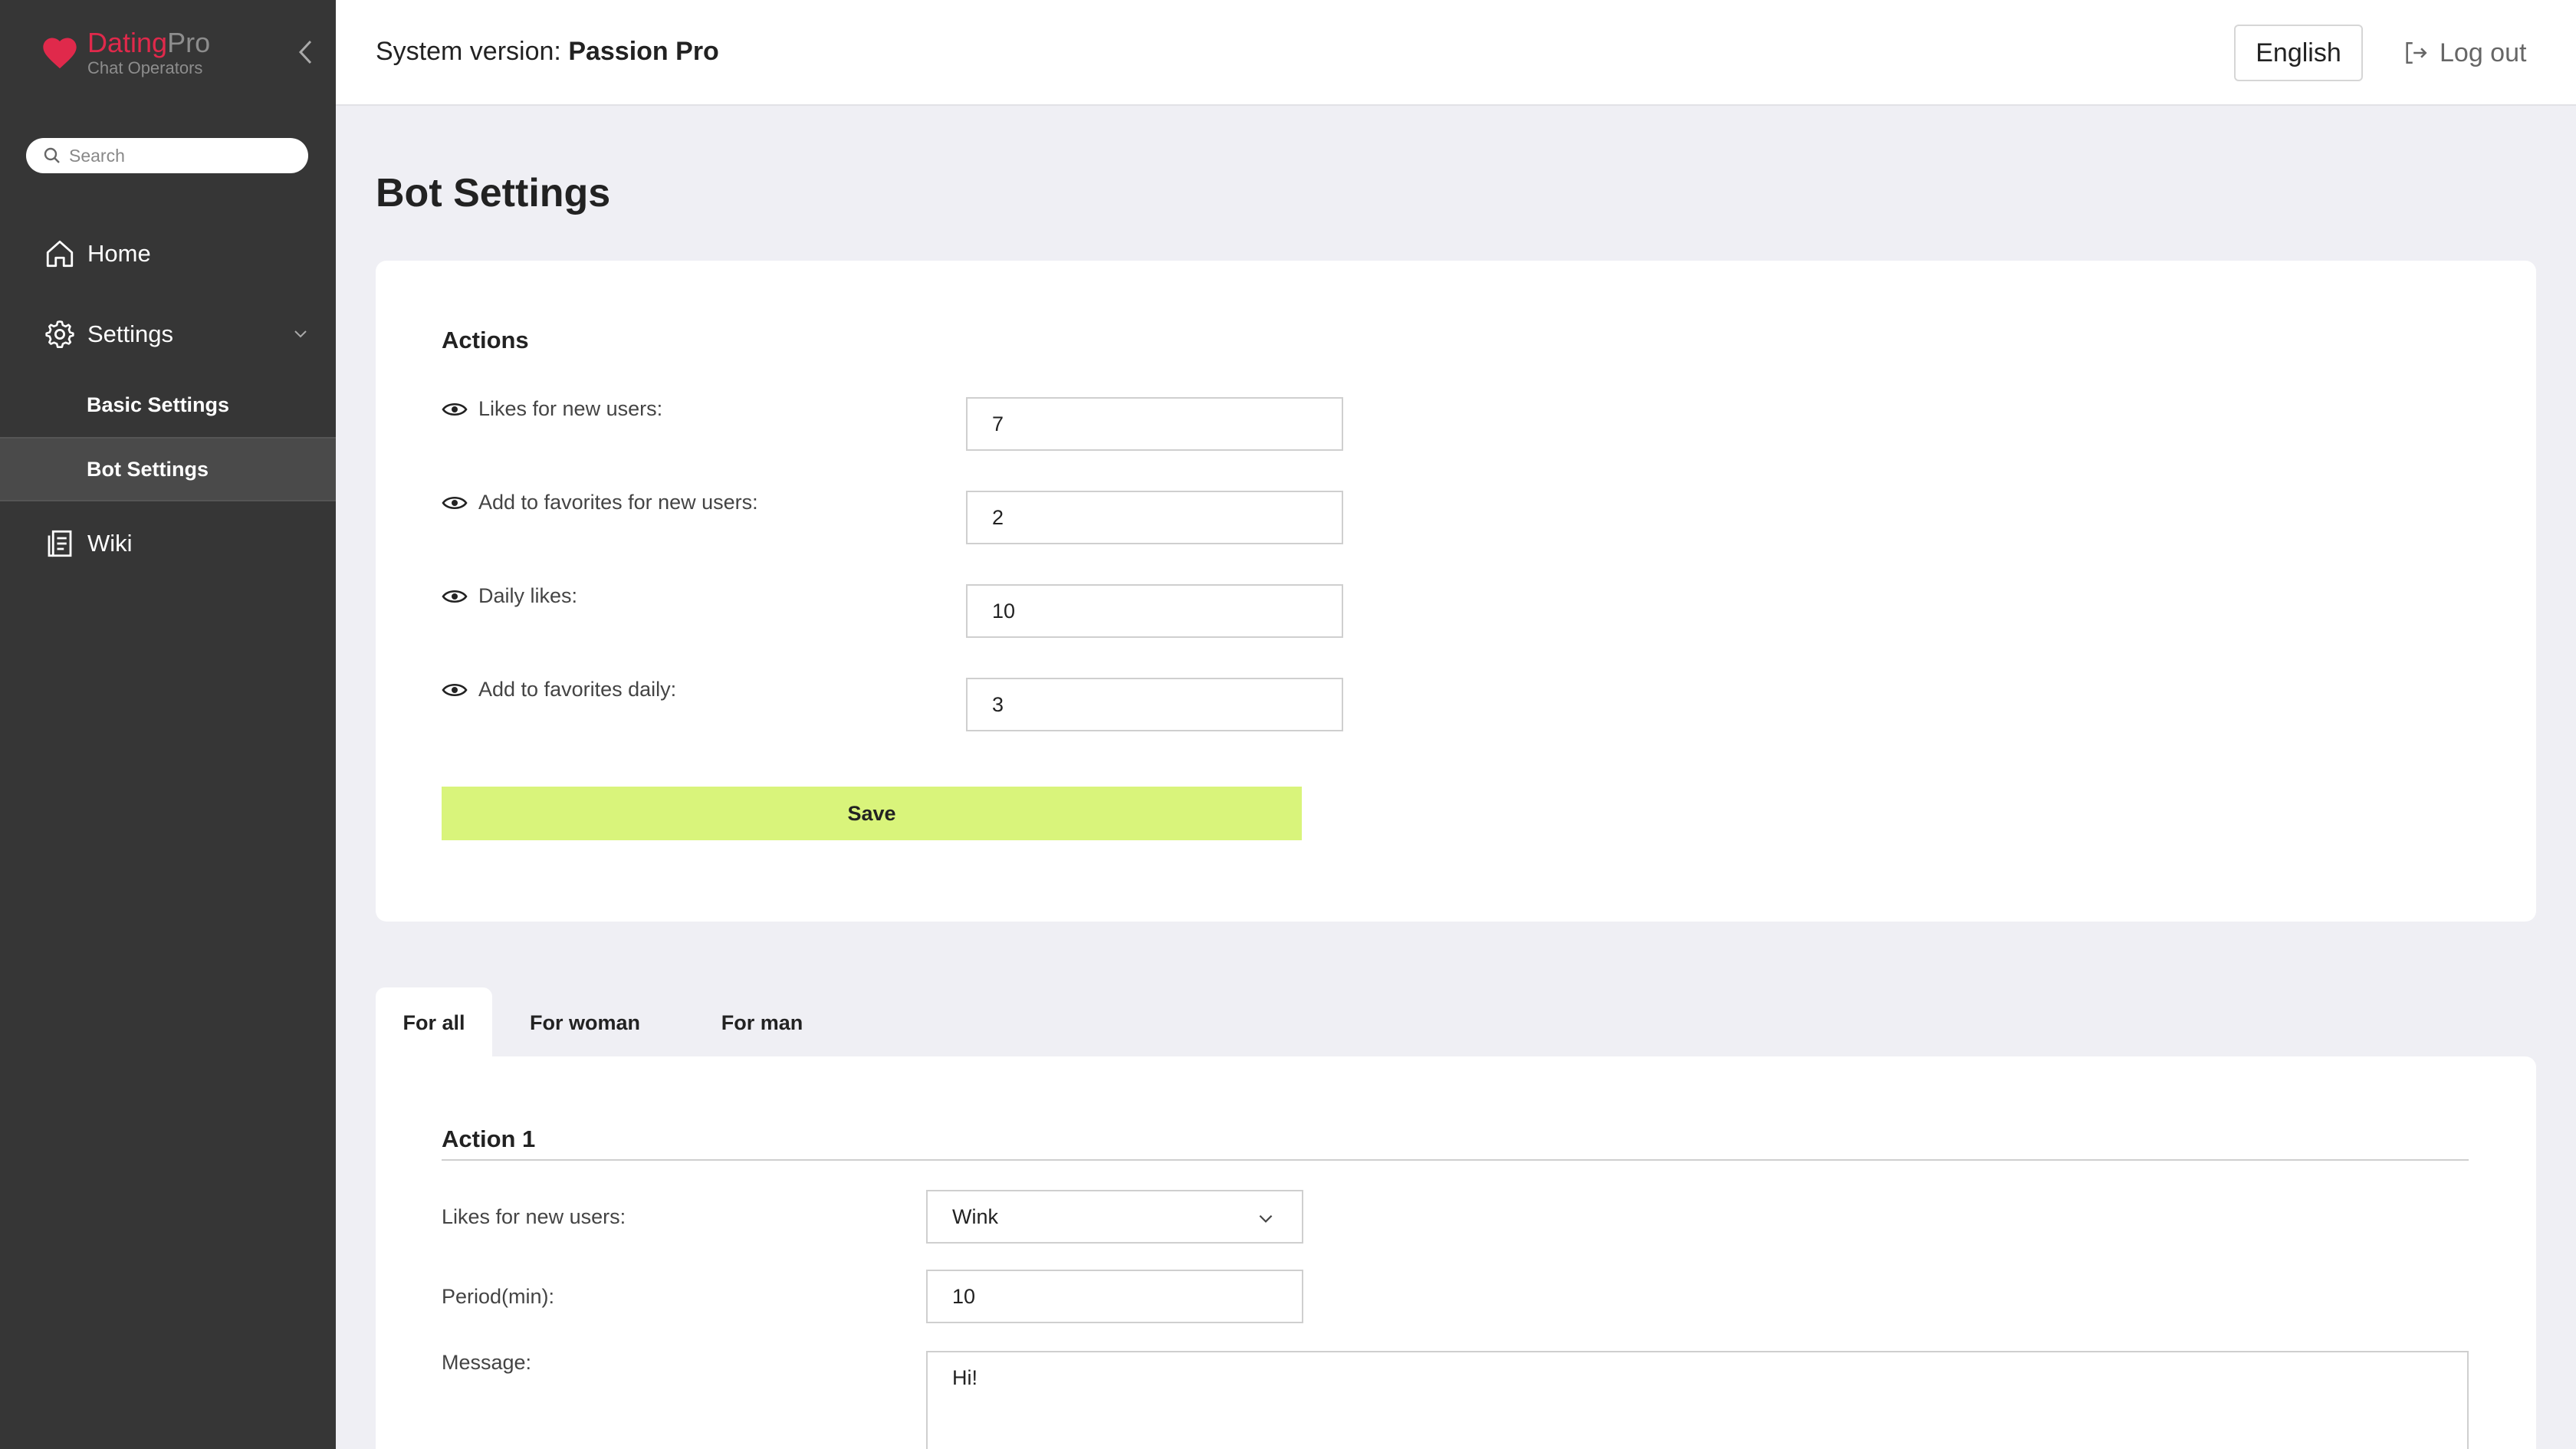 The width and height of the screenshot is (2576, 1449). I want to click on period-input, so click(1114, 1297).